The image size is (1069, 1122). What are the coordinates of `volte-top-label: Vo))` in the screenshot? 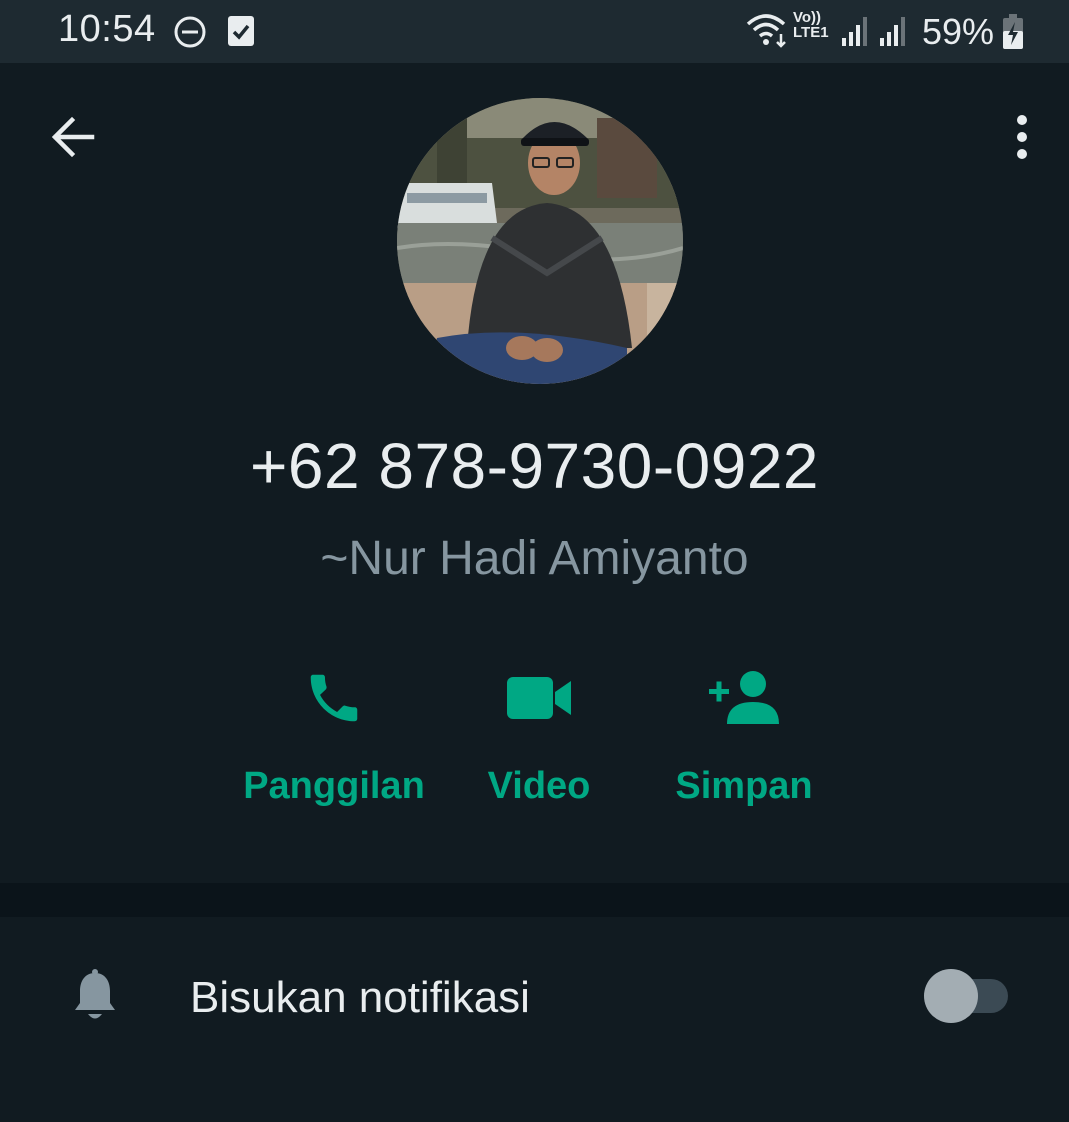 It's located at (807, 17).